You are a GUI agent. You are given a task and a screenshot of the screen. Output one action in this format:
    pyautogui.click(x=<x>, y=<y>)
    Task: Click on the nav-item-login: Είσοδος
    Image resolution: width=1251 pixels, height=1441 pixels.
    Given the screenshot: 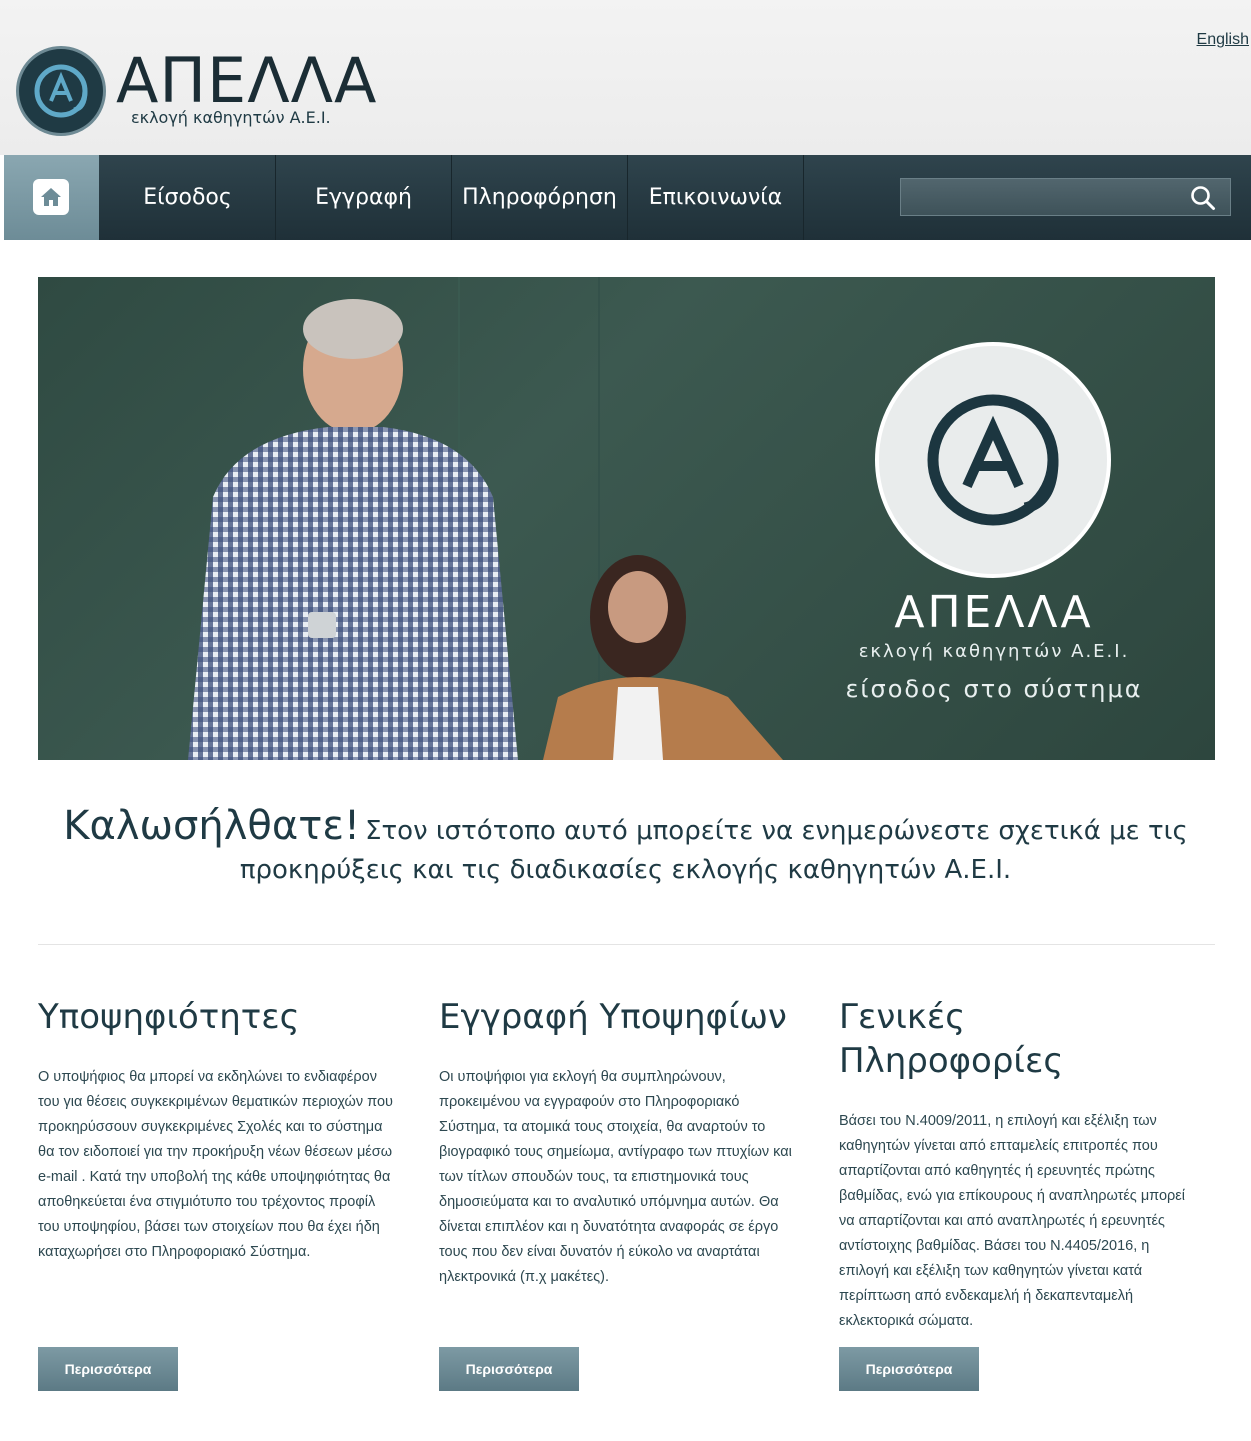 What is the action you would take?
    pyautogui.click(x=188, y=197)
    